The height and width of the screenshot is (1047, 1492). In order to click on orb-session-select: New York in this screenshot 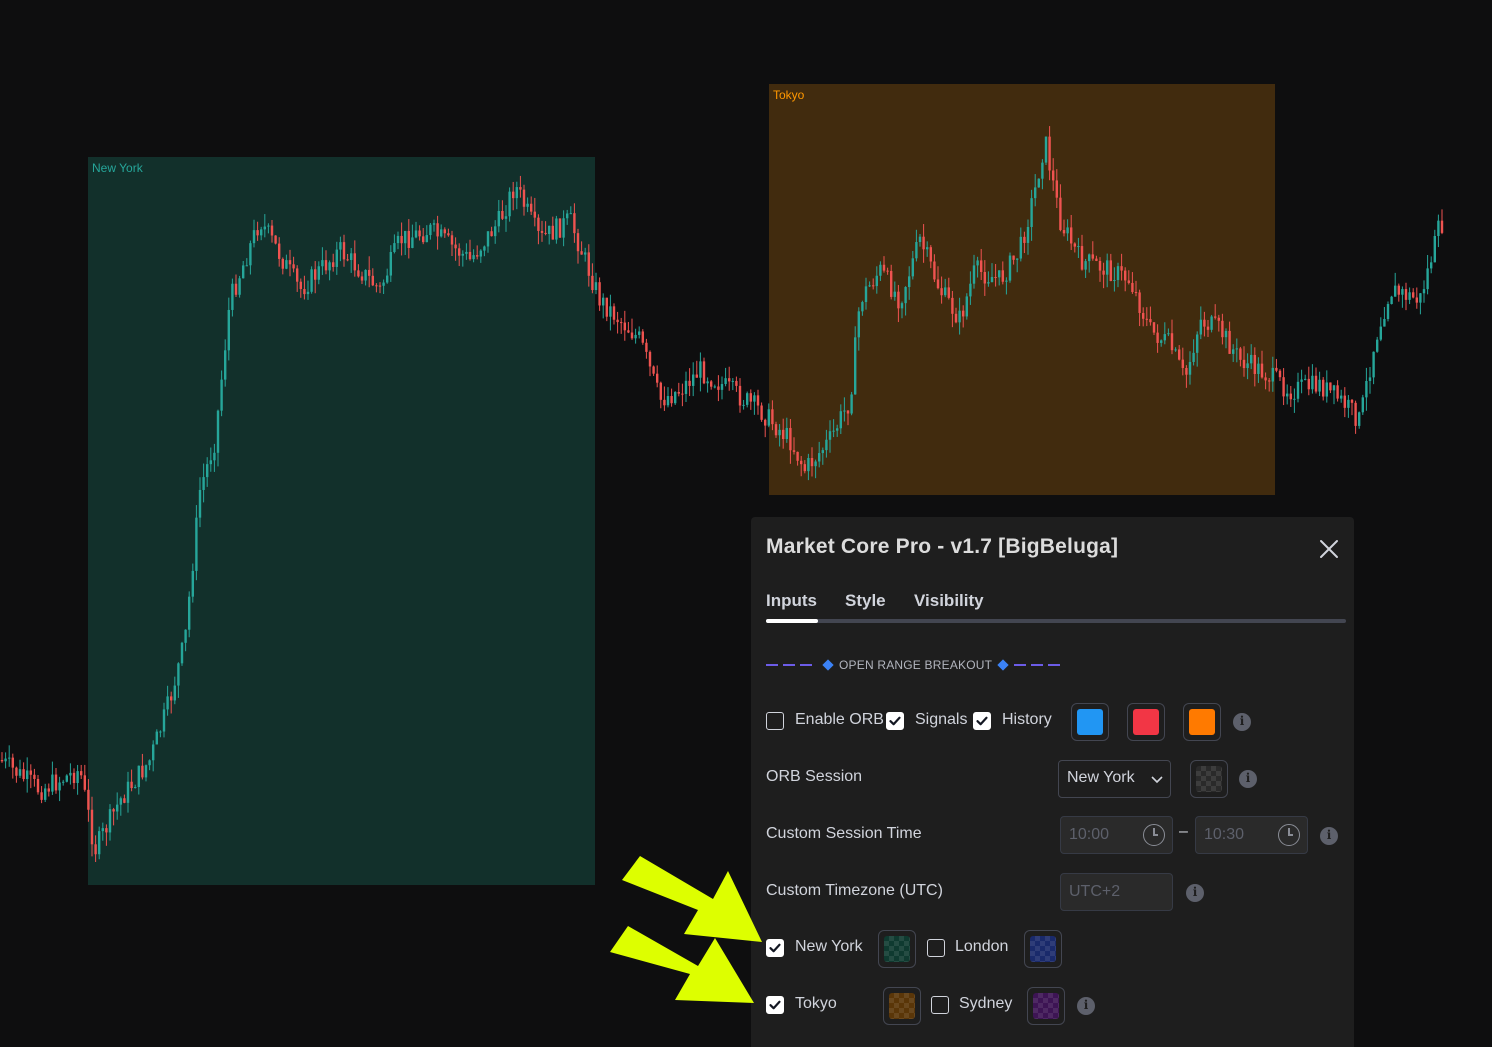, I will do `click(1114, 779)`.